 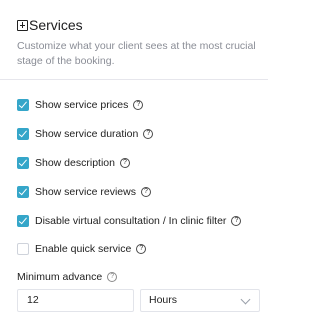 I want to click on minimum-advance-label: Minimum advance, so click(x=60, y=277).